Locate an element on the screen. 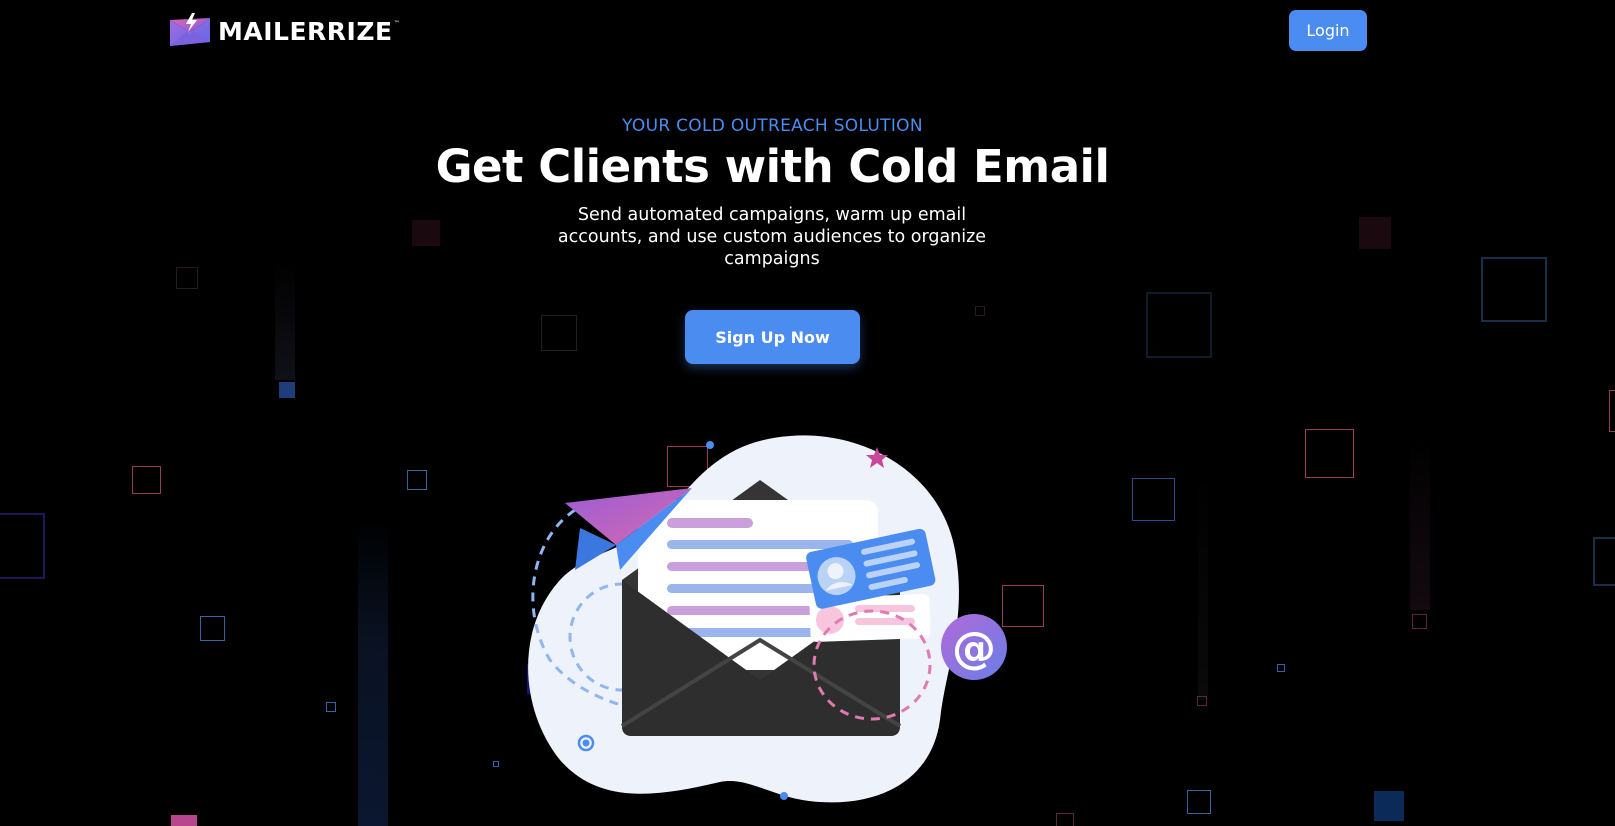 The width and height of the screenshot is (1615, 826). brand-logo: MAILERRIZE ™ is located at coordinates (284, 31).